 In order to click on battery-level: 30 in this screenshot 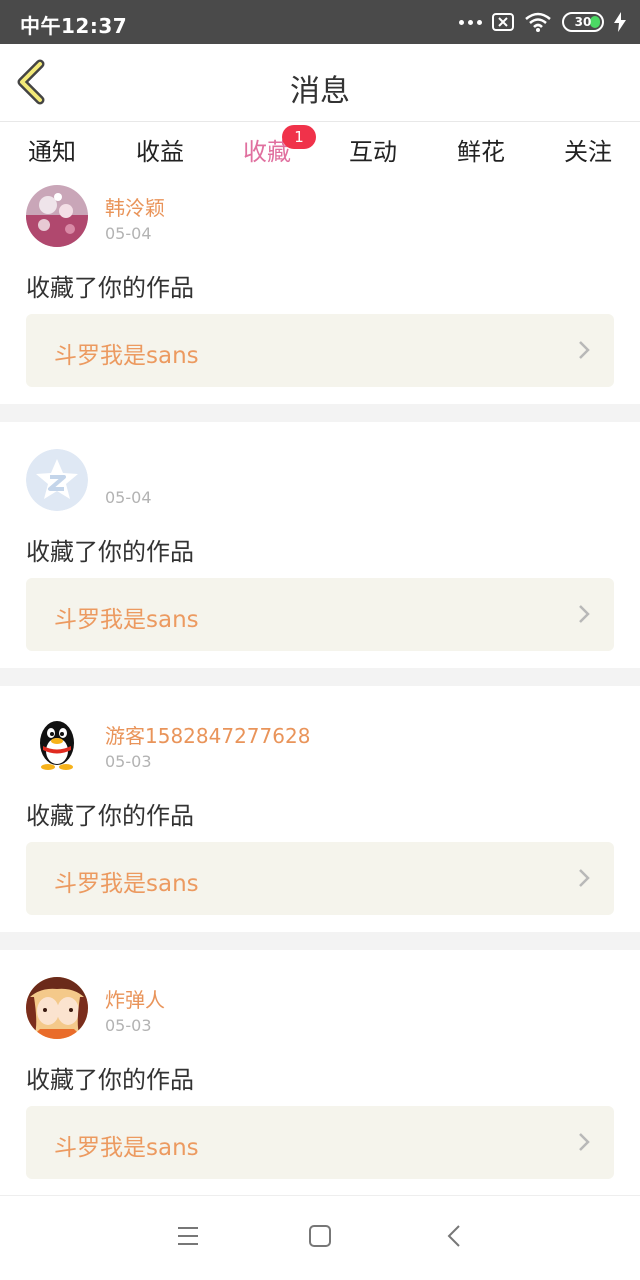, I will do `click(583, 22)`.